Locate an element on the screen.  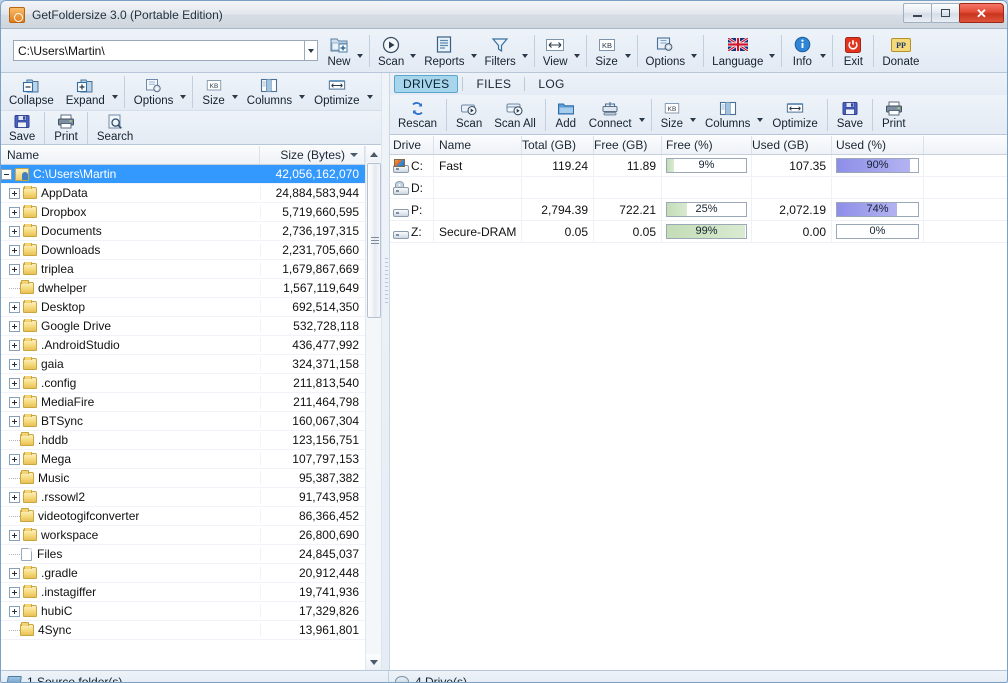
tree-row: .gradle 20,912,448 is located at coordinates (183, 573).